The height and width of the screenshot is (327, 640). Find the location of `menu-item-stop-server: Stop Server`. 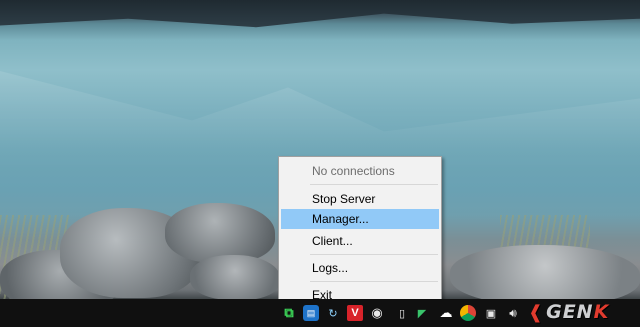

menu-item-stop-server: Stop Server is located at coordinates (360, 199).